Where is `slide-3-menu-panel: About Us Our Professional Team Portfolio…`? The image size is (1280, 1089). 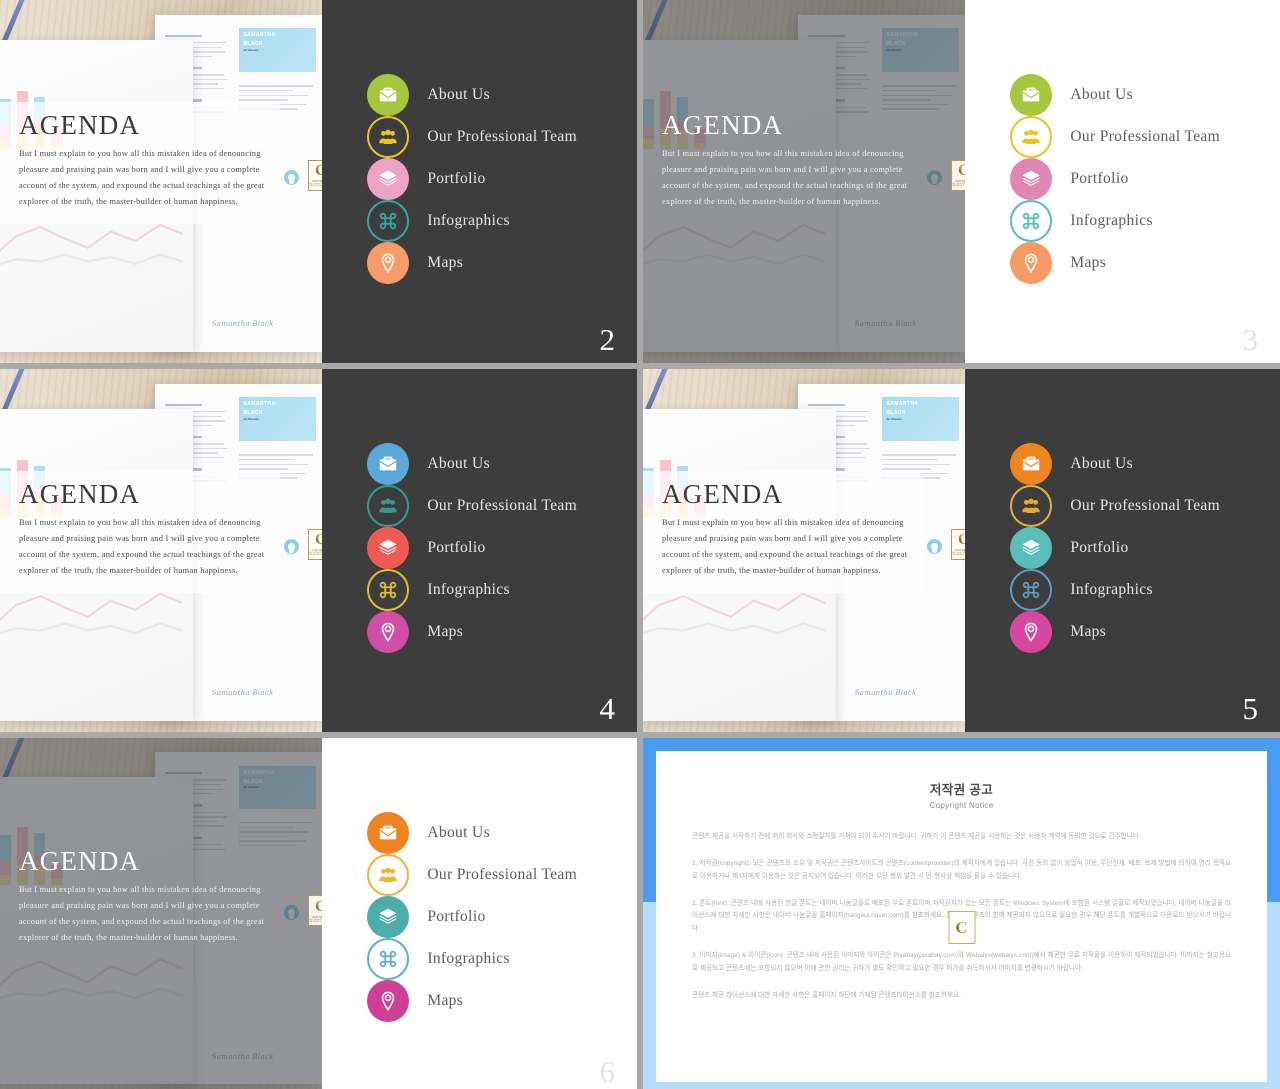 slide-3-menu-panel: About Us Our Professional Team Portfolio… is located at coordinates (1122, 181).